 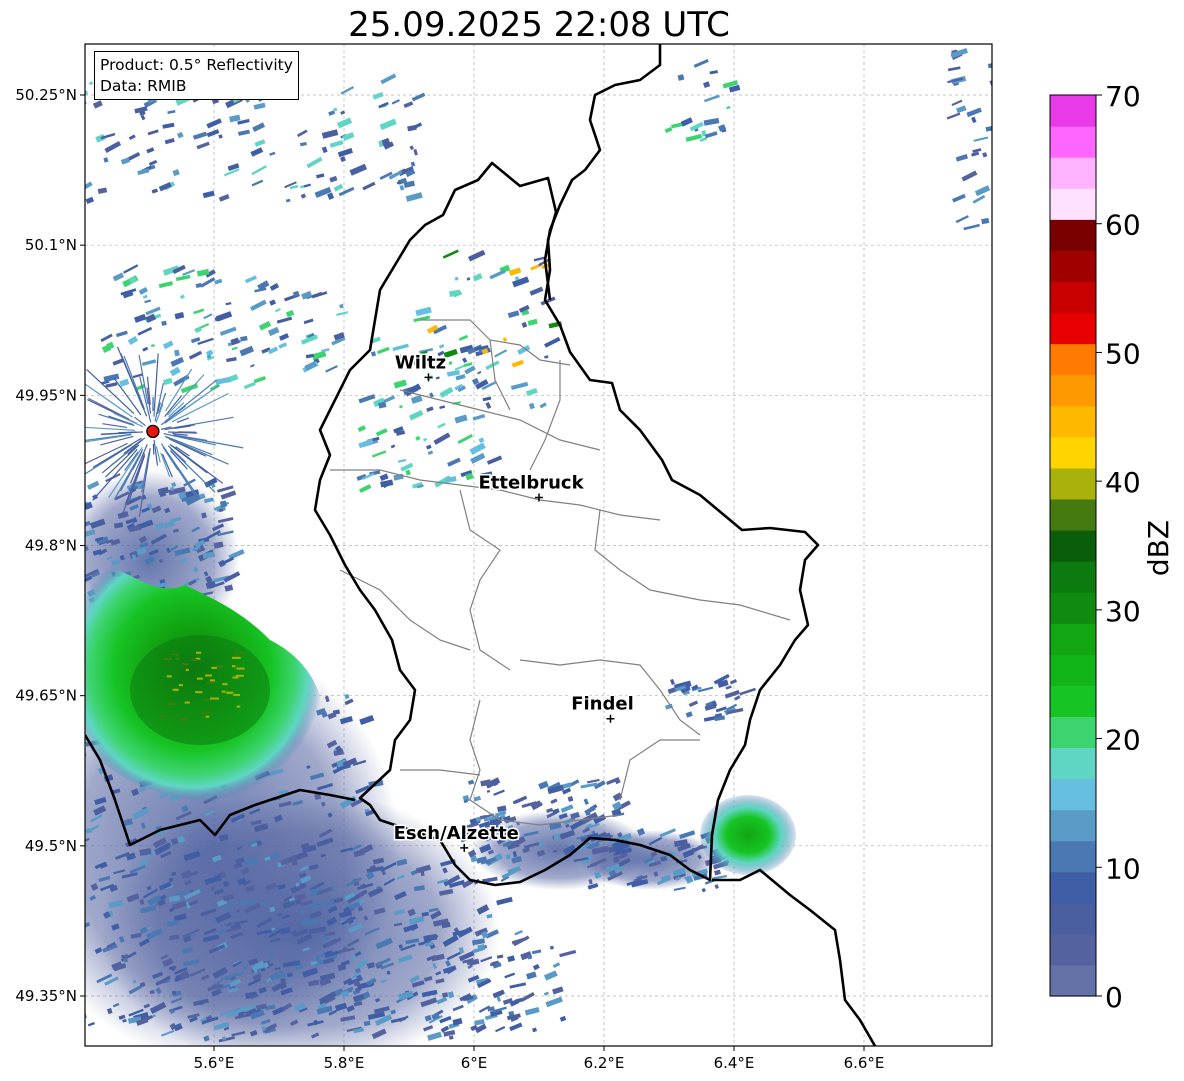 I want to click on city-label: Ettelbruck, so click(x=531, y=482).